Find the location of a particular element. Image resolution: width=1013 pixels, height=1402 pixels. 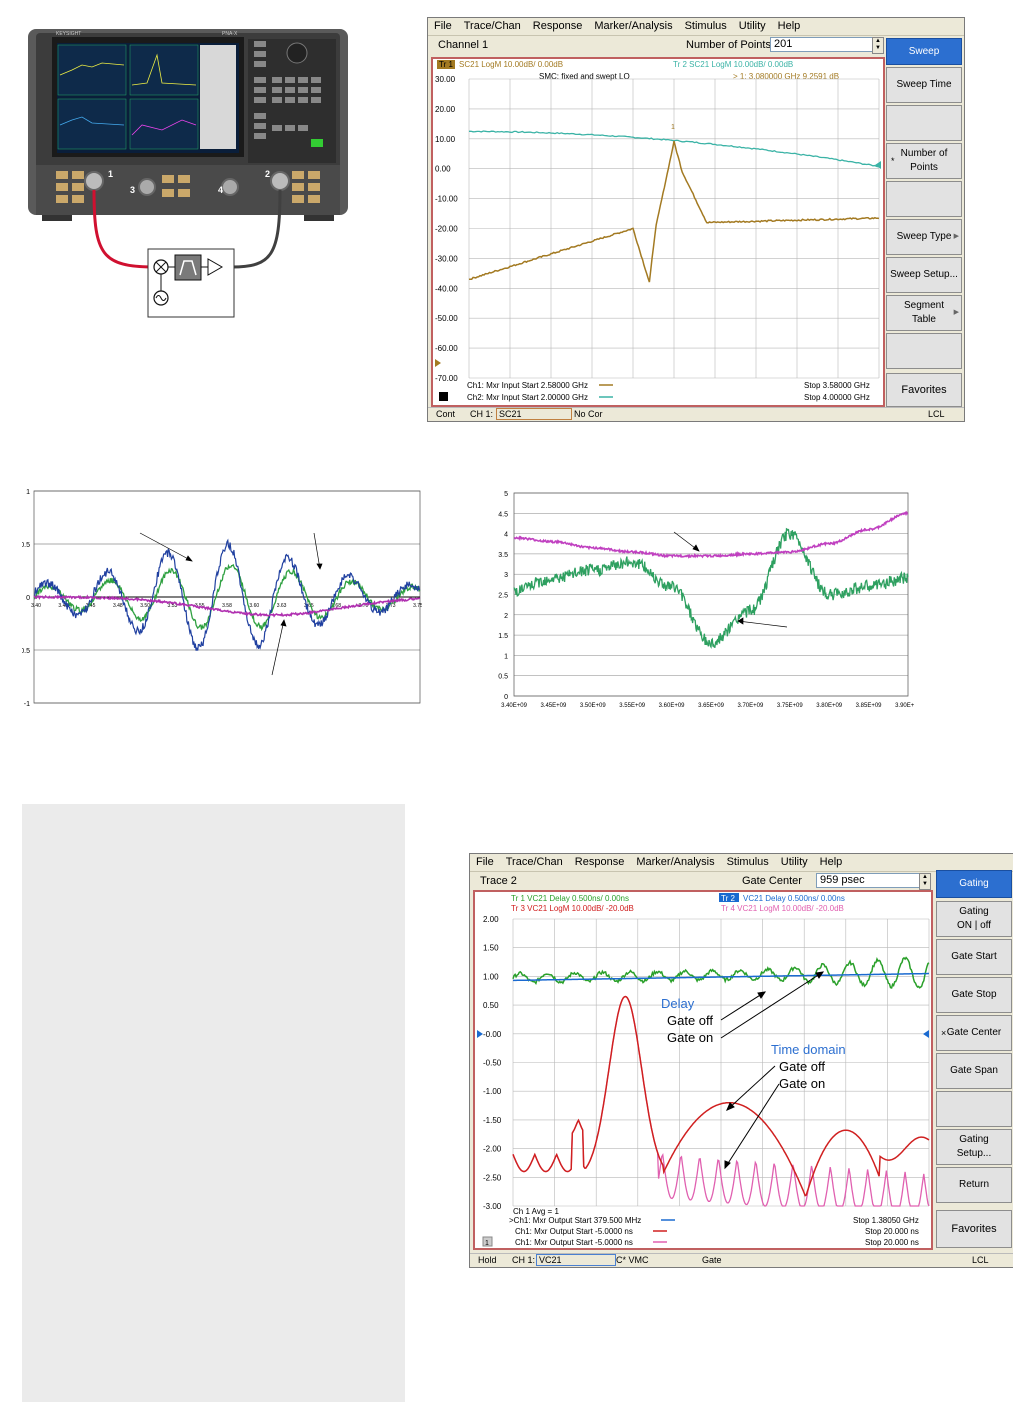

channel-label: Channel 1 is located at coordinates (463, 45).